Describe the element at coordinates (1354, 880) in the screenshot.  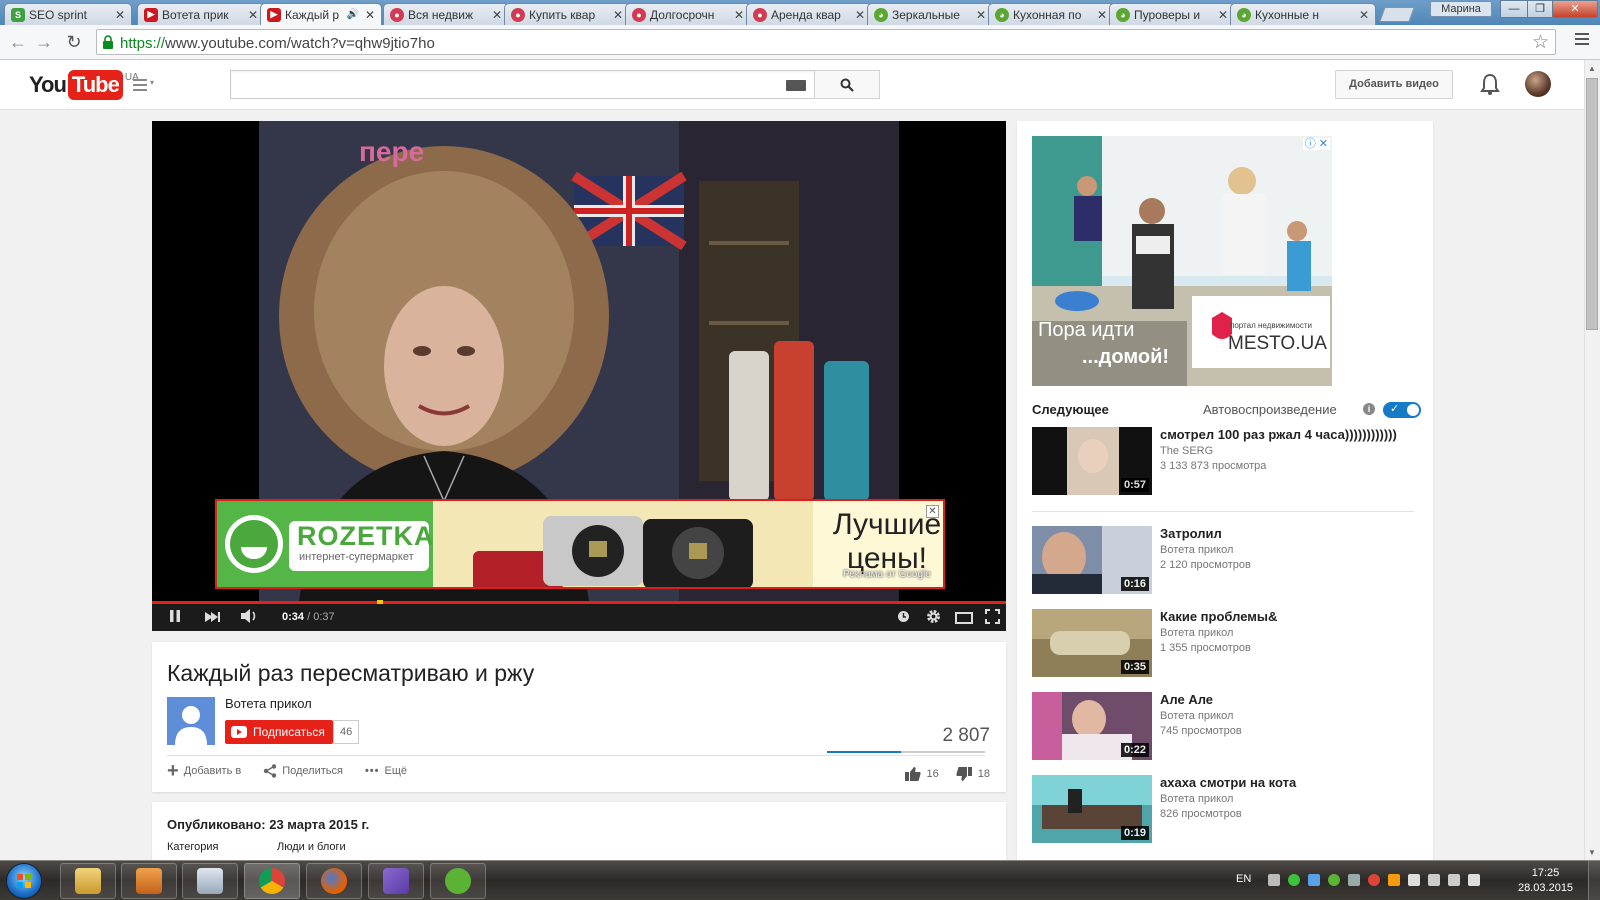
I see `tray-network-icon` at that location.